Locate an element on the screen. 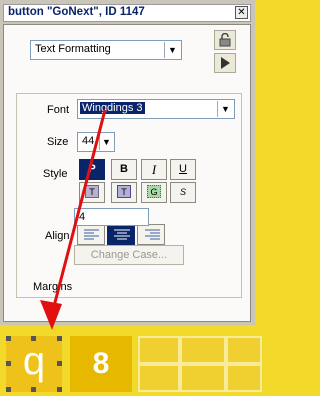 The image size is (320, 396). shadow-glyph: T is located at coordinates (92, 191).